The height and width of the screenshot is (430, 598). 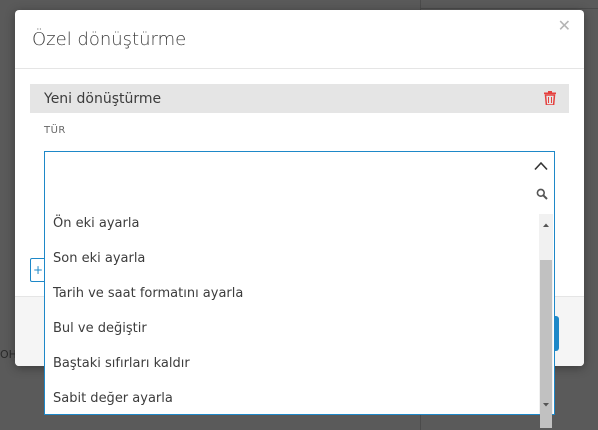 What do you see at coordinates (542, 194) in the screenshot?
I see `search-icon` at bounding box center [542, 194].